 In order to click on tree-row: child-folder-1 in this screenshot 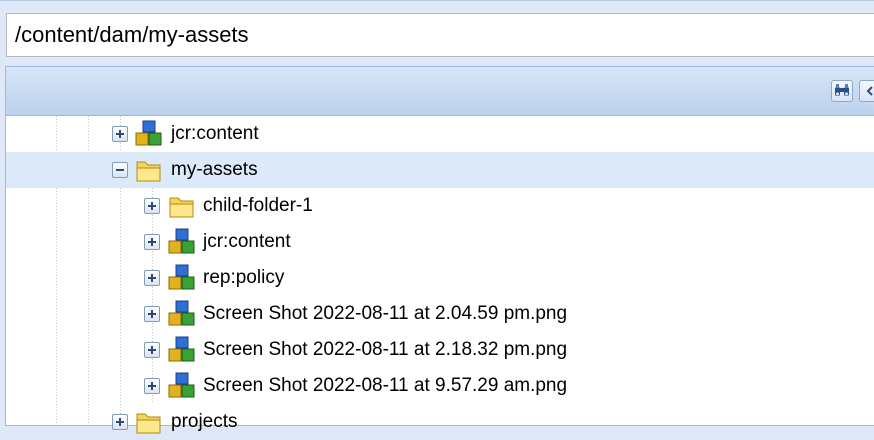, I will do `click(440, 206)`.